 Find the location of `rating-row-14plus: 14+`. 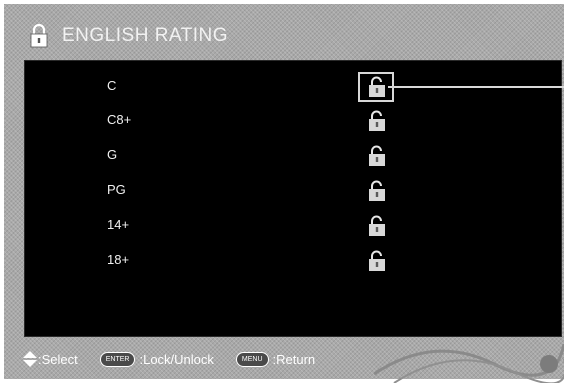

rating-row-14plus: 14+ is located at coordinates (293, 225).